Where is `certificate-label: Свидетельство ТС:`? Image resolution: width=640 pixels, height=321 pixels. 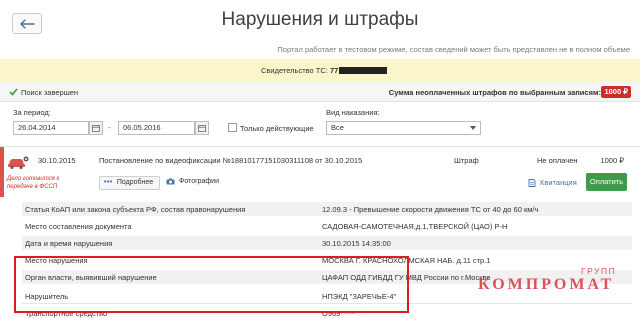
certificate-label: Свидетельство ТС: is located at coordinates (294, 70).